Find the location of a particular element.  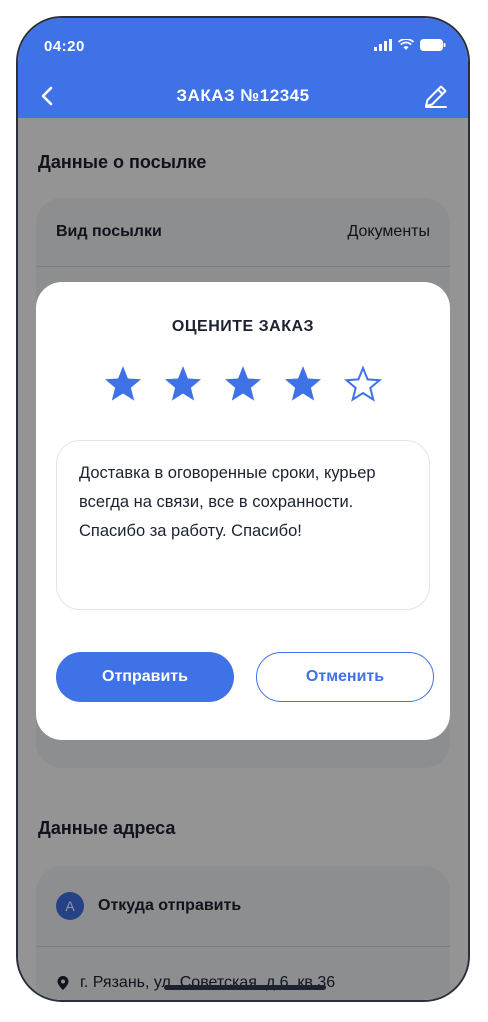

dialog-title: ОЦЕНИТЕ ЗАКАЗ is located at coordinates (243, 326).